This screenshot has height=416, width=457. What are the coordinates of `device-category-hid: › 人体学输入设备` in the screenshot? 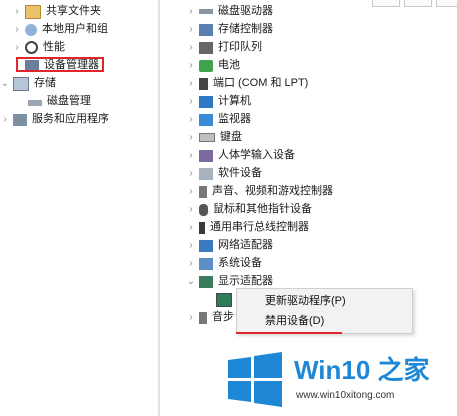 It's located at (240, 155).